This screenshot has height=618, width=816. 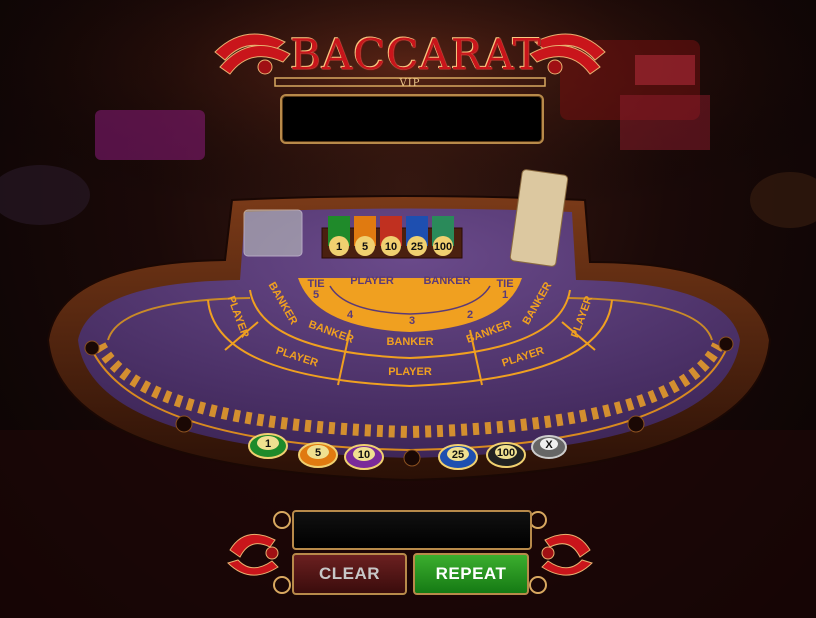 I want to click on svg-text: 1, so click(x=268, y=444).